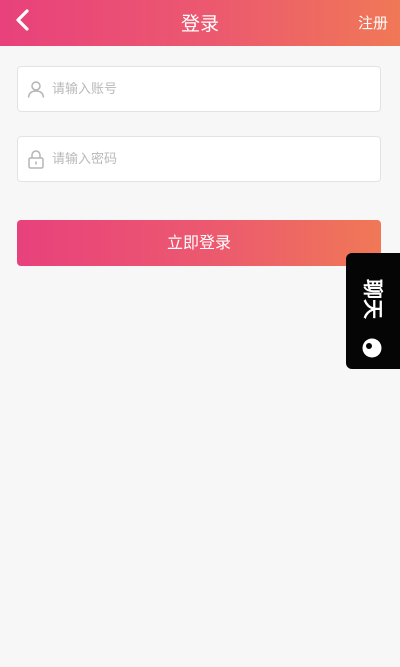 Image resolution: width=400 pixels, height=667 pixels. What do you see at coordinates (36, 159) in the screenshot?
I see `lock-icon` at bounding box center [36, 159].